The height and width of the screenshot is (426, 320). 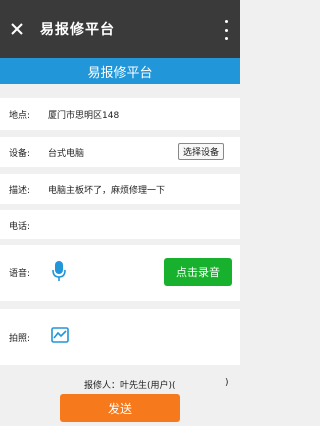 I want to click on description-field: 电脑主板坏了，麻烦修理一下, so click(x=106, y=189).